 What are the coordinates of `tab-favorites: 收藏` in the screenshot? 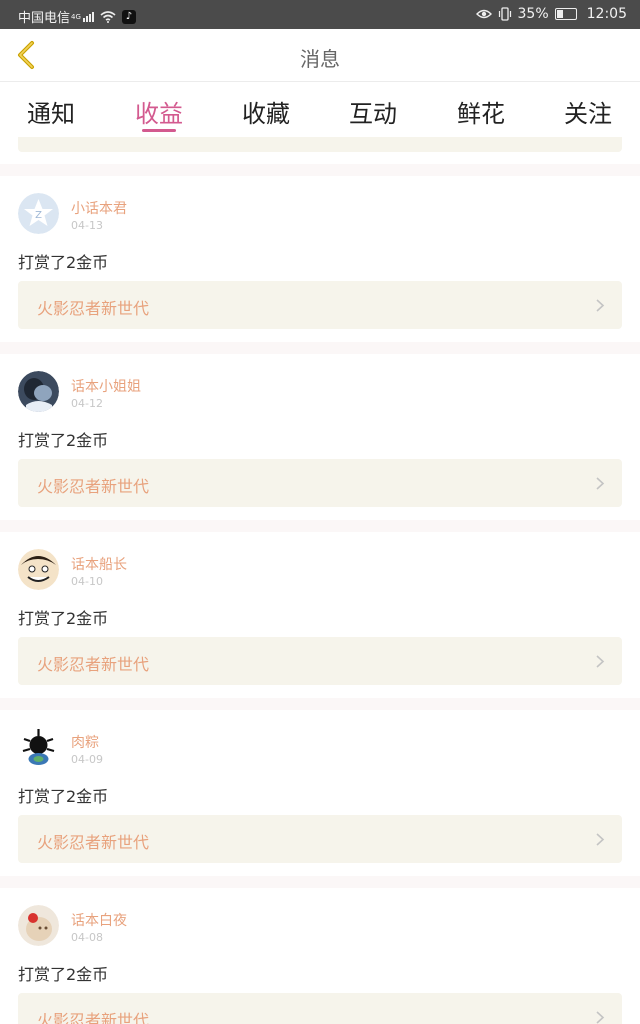 It's located at (266, 111).